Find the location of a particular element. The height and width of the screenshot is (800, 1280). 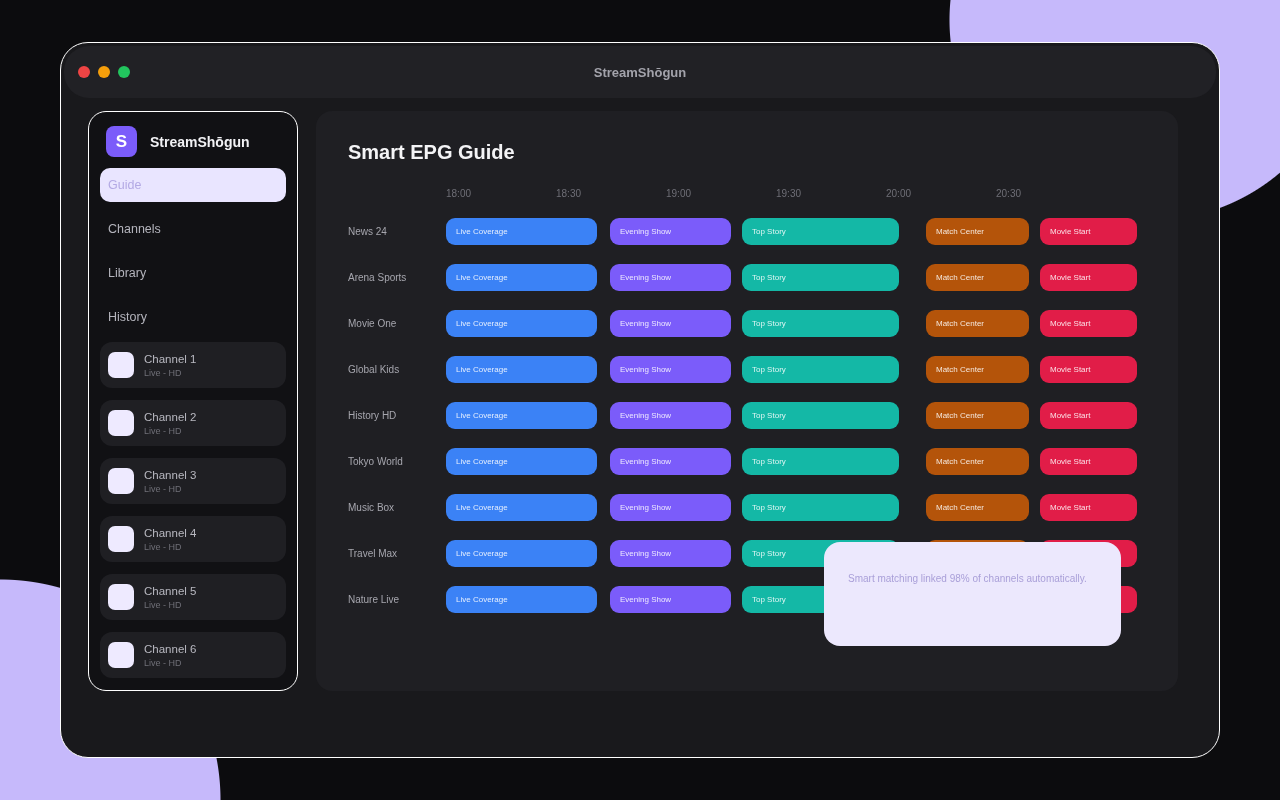

app-logo: S is located at coordinates (121, 141).